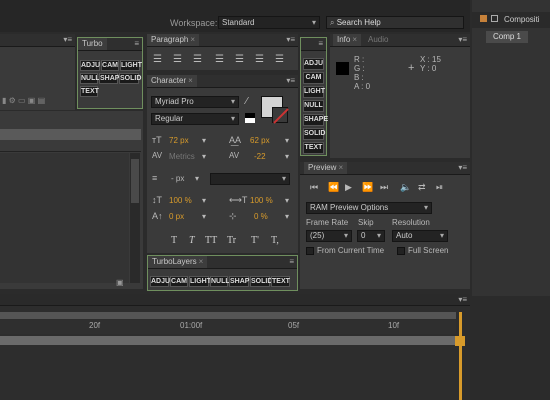 The height and width of the screenshot is (400, 550). Describe the element at coordinates (314, 92) in the screenshot. I see `turbo-vert-light-button: LIGHT` at that location.